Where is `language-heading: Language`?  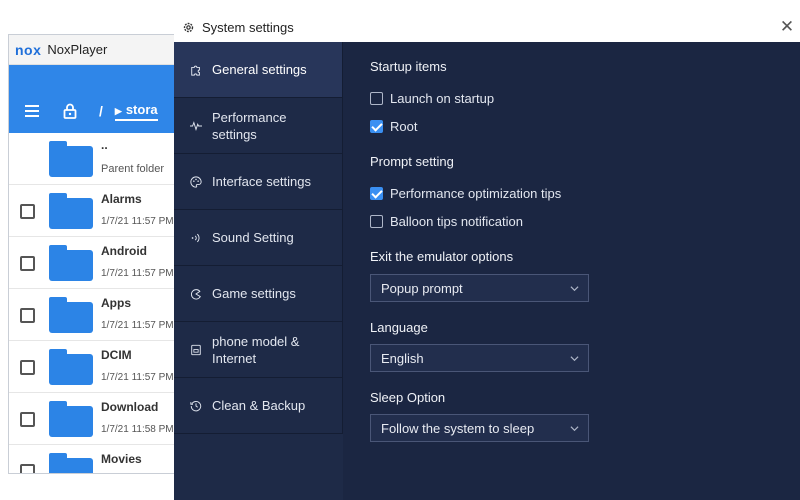
language-heading: Language is located at coordinates (399, 327).